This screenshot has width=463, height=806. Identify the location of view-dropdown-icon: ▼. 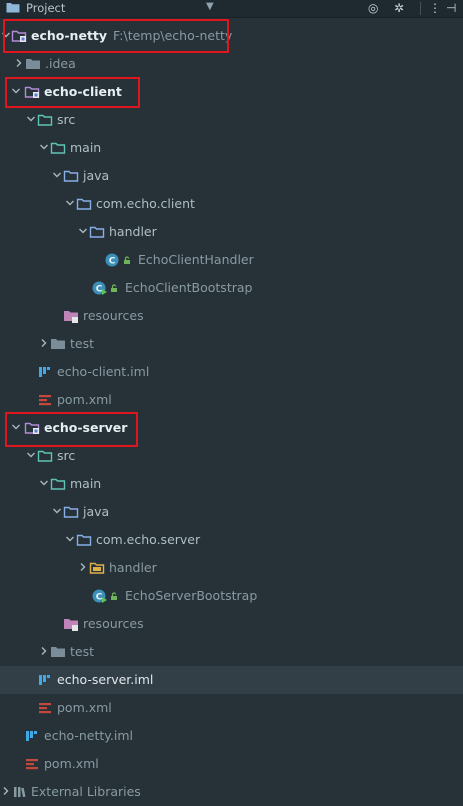
(210, 6).